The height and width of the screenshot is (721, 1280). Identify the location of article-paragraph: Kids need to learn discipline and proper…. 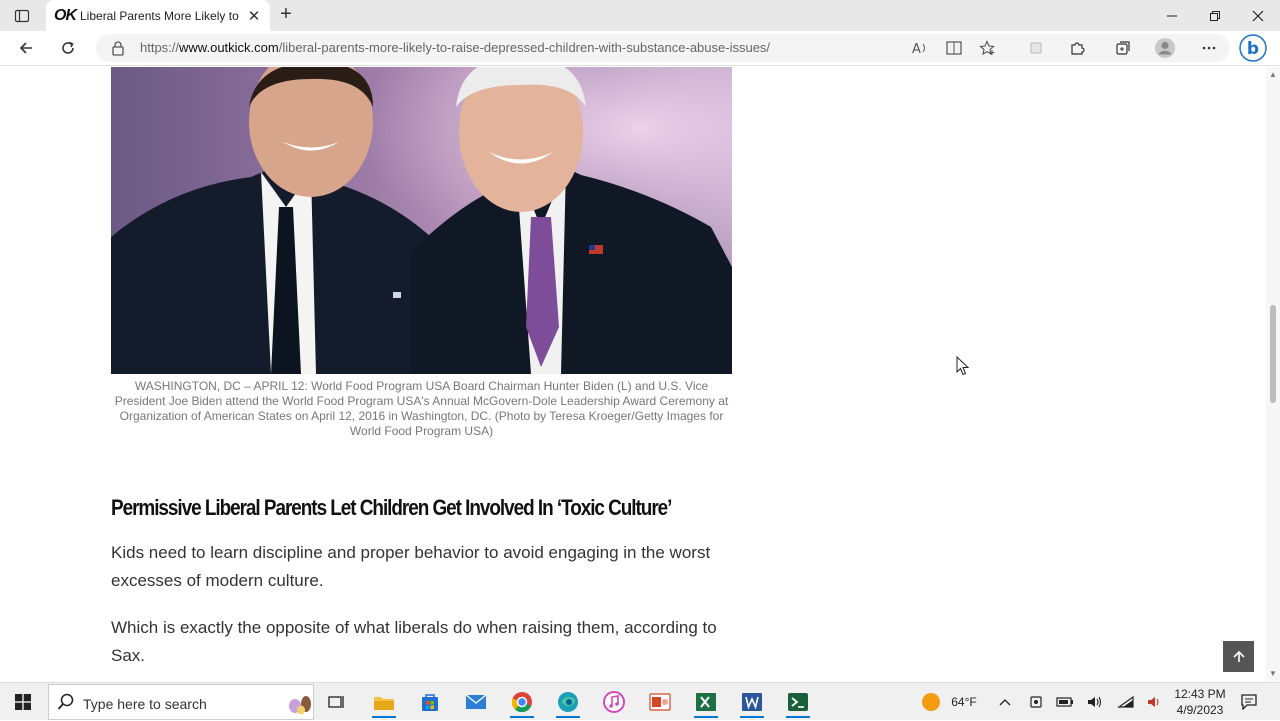
(411, 566).